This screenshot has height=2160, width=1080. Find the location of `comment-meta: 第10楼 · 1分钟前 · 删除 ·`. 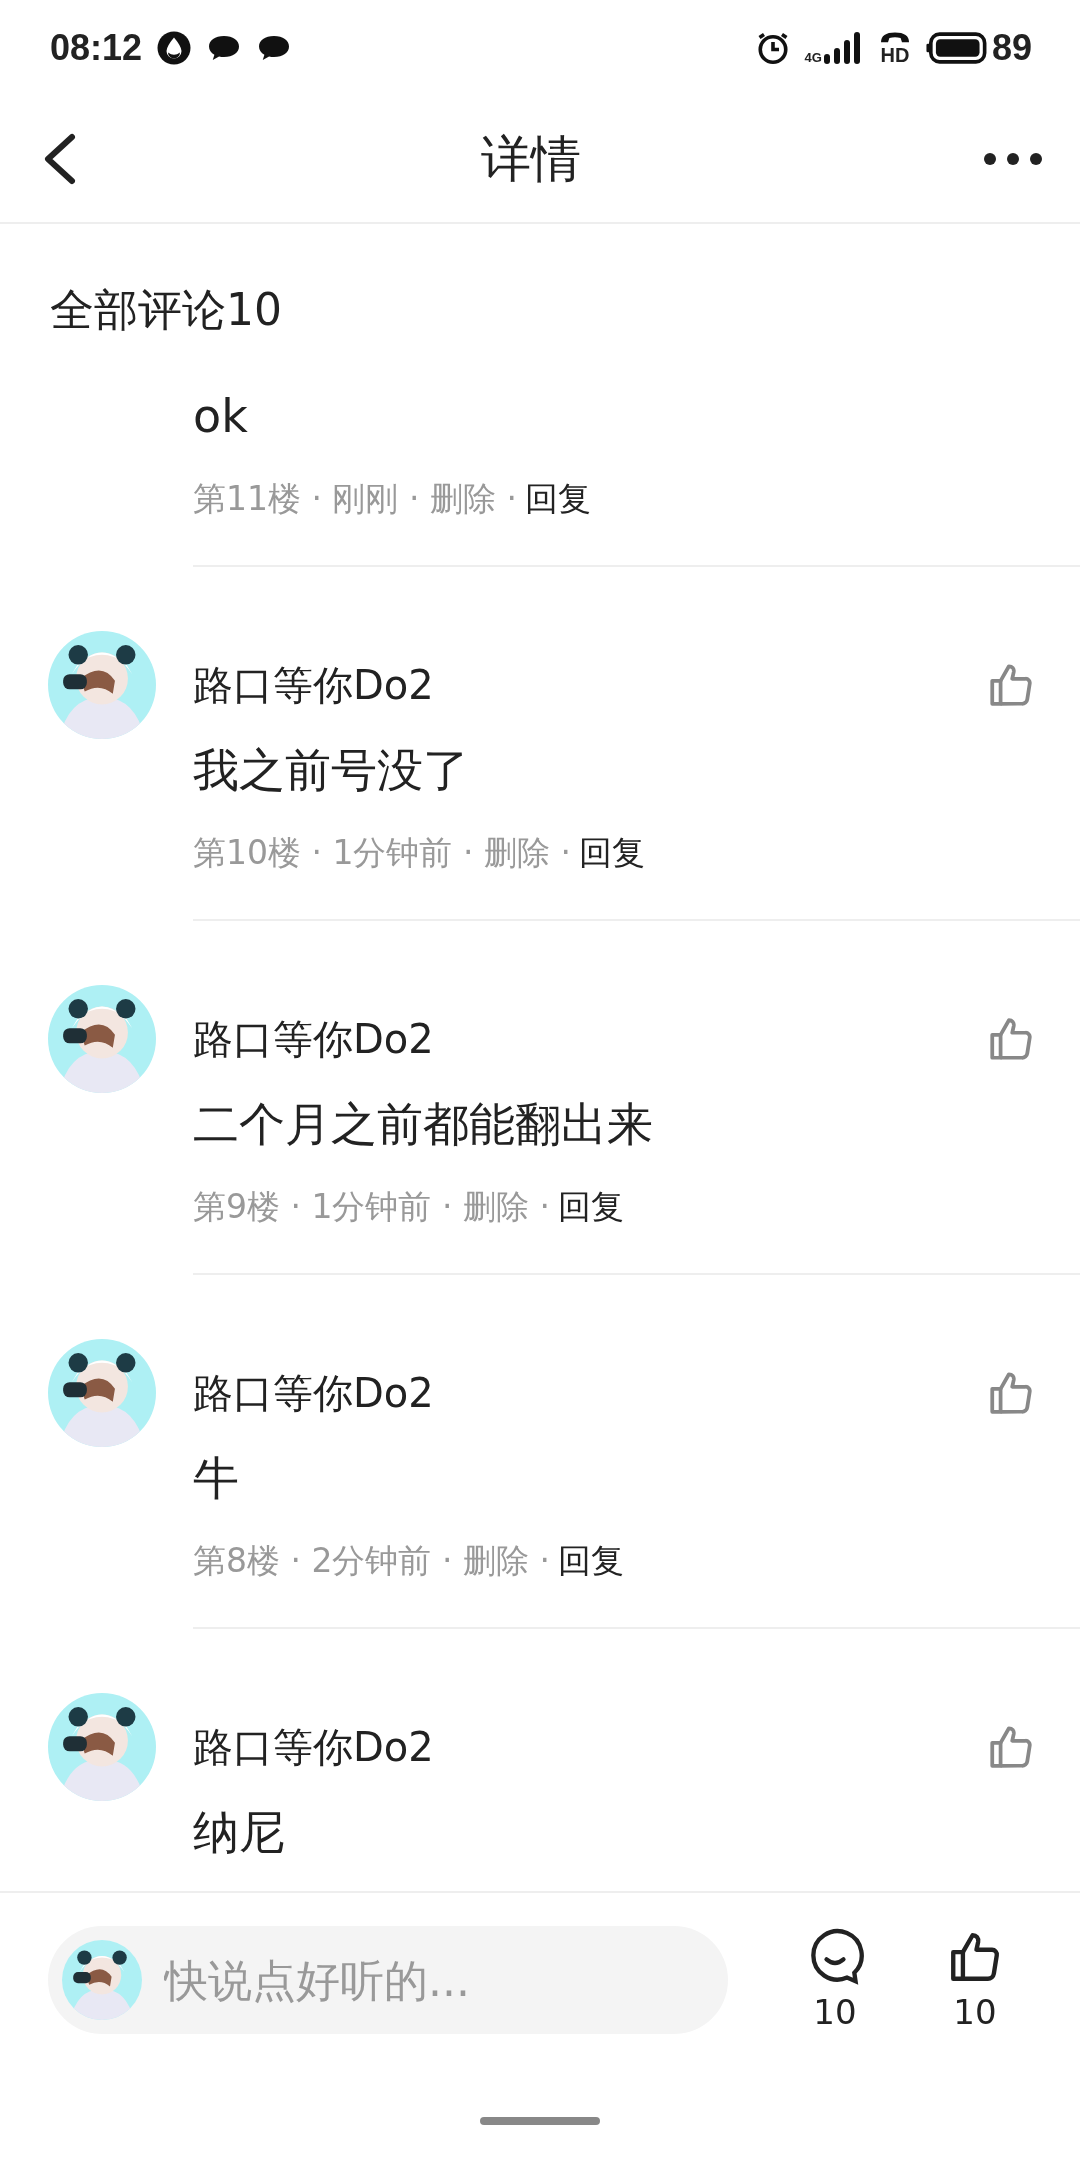

comment-meta: 第10楼 · 1分钟前 · 删除 · is located at coordinates (382, 853).